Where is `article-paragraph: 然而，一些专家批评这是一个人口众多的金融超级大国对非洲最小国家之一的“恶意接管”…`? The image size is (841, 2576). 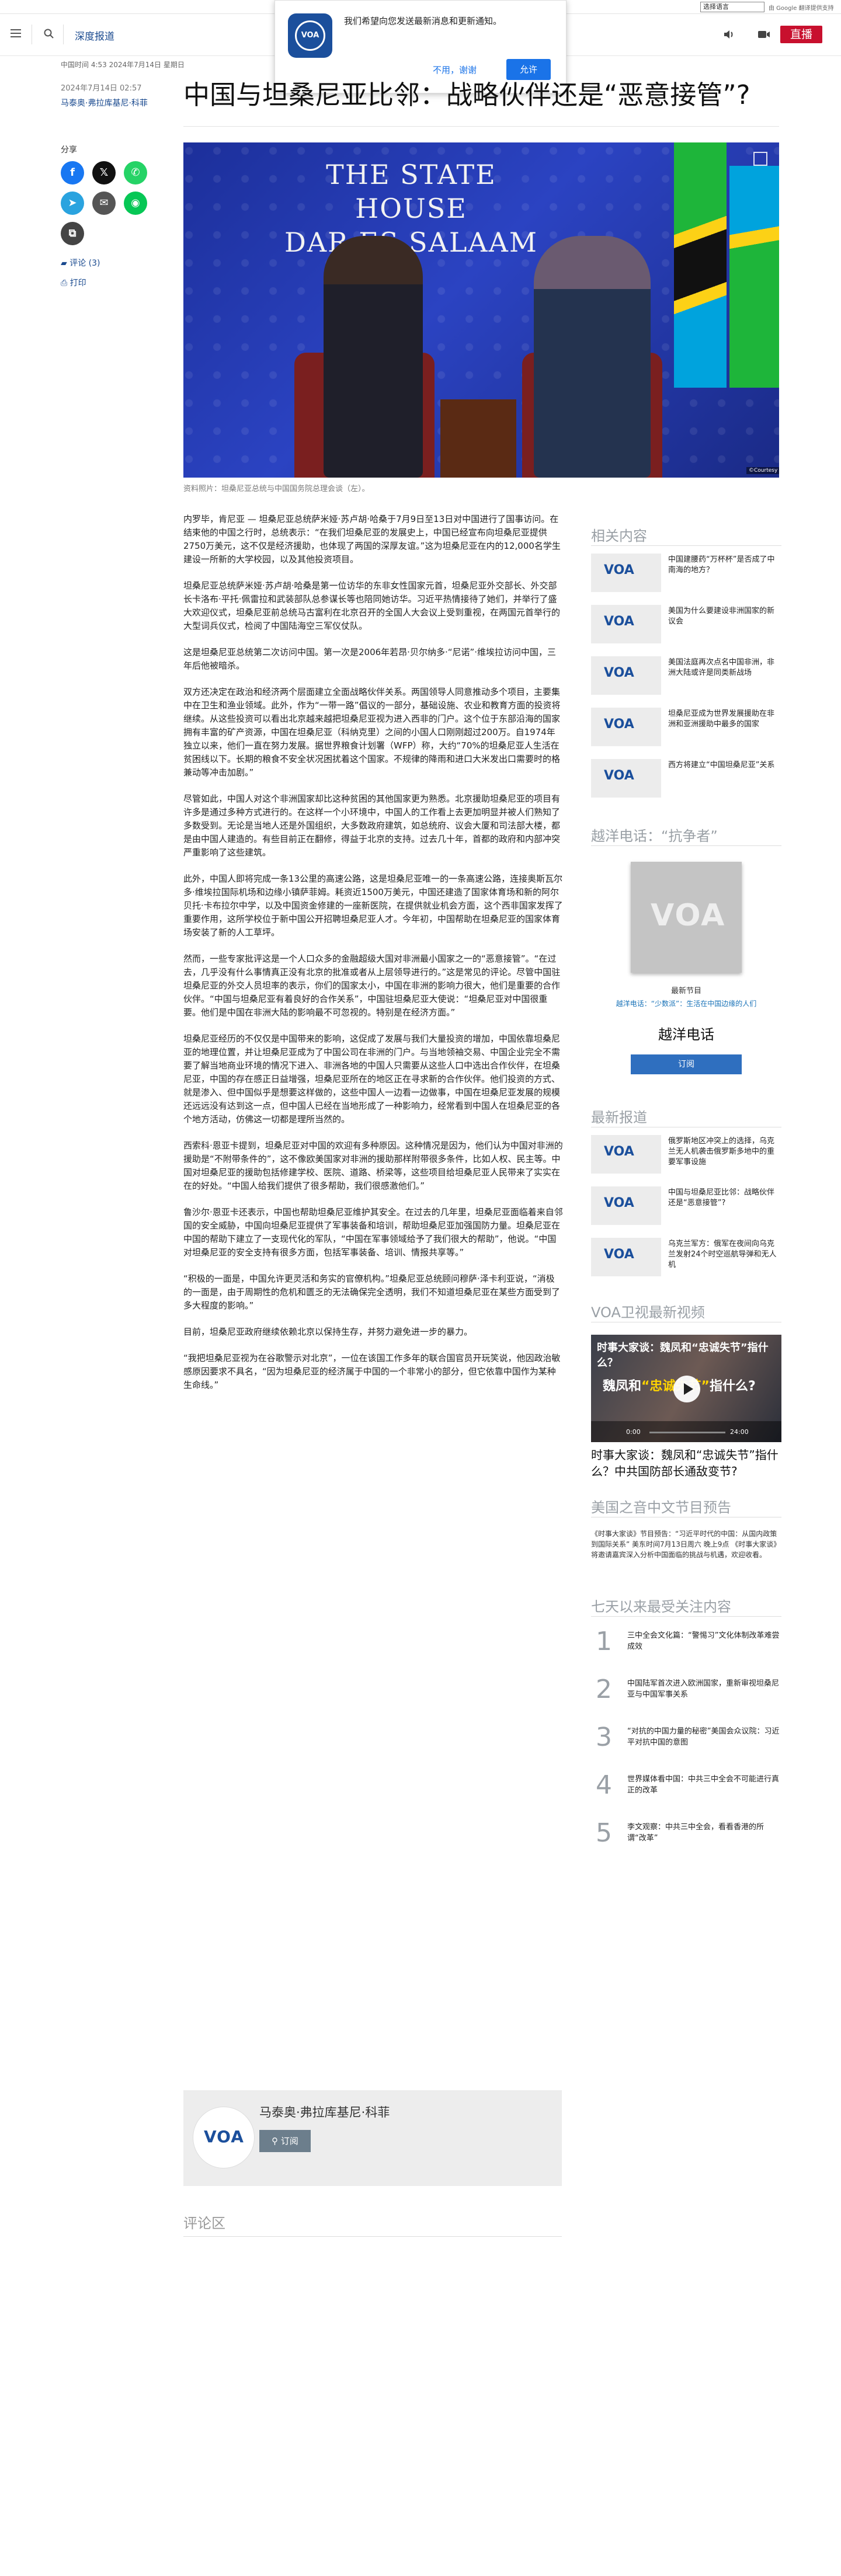
article-paragraph: 然而，一些专家批评这是一个人口众多的金融超级大国对非洲最小国家之一的“恶意接管”… is located at coordinates (372, 985).